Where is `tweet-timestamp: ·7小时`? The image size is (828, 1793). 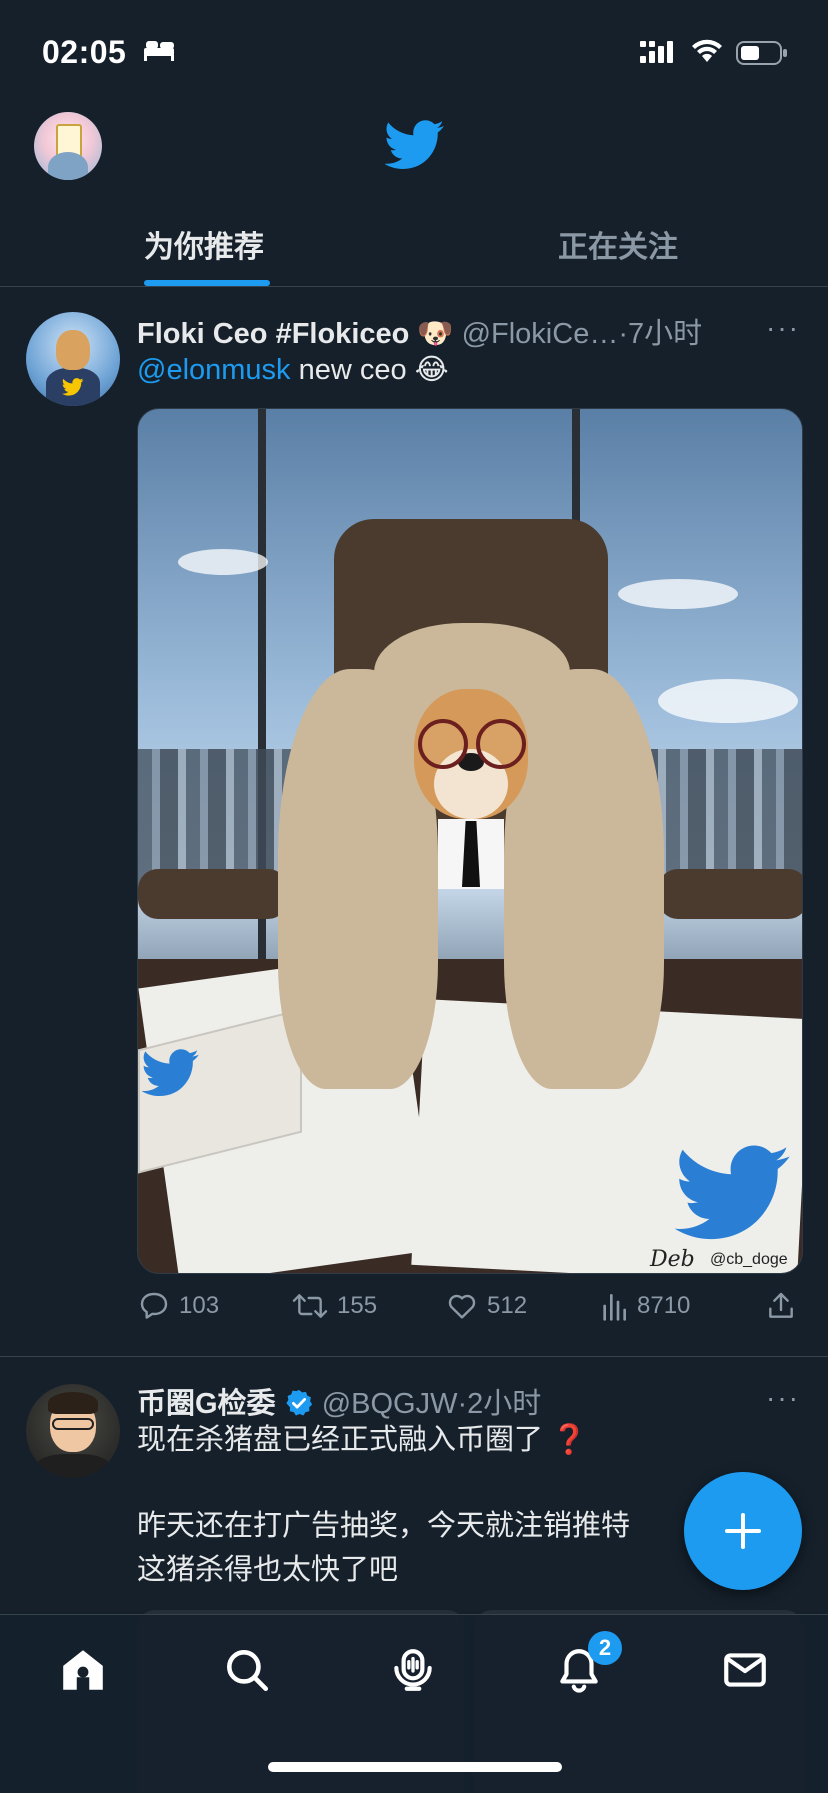 tweet-timestamp: ·7小时 is located at coordinates (660, 334).